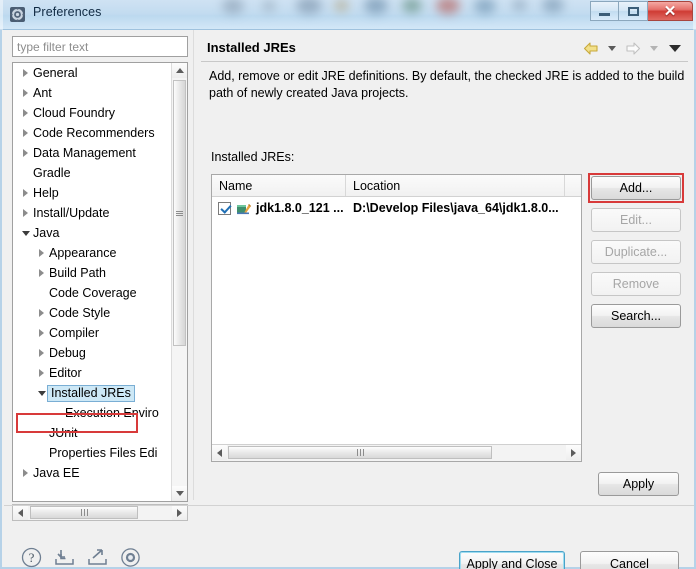  I want to click on view-menu-icon, so click(675, 48).